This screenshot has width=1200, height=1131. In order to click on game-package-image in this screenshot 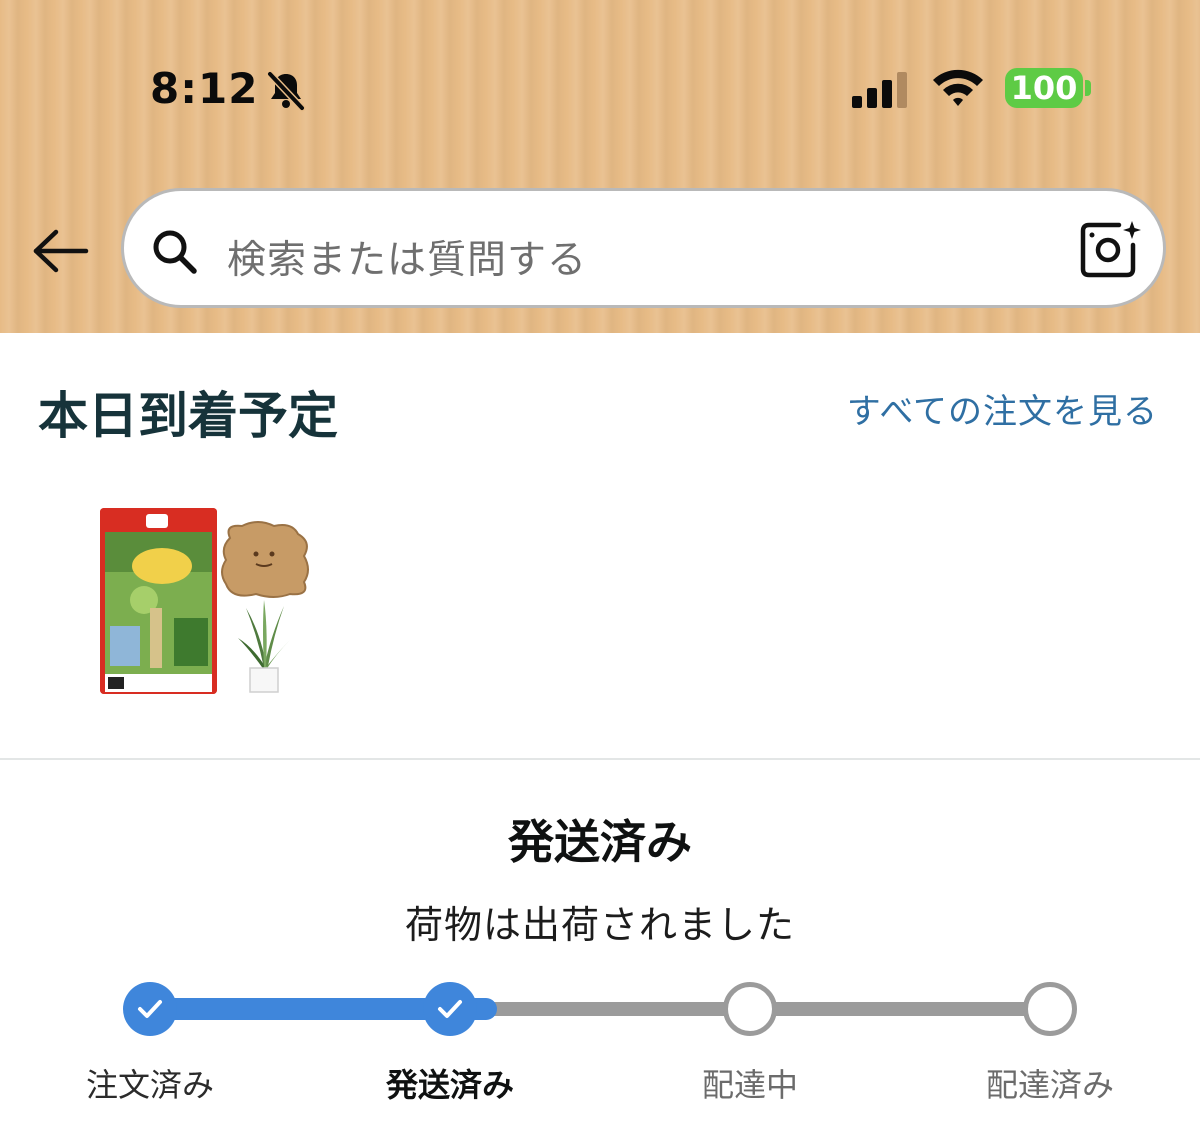, I will do `click(158, 601)`.